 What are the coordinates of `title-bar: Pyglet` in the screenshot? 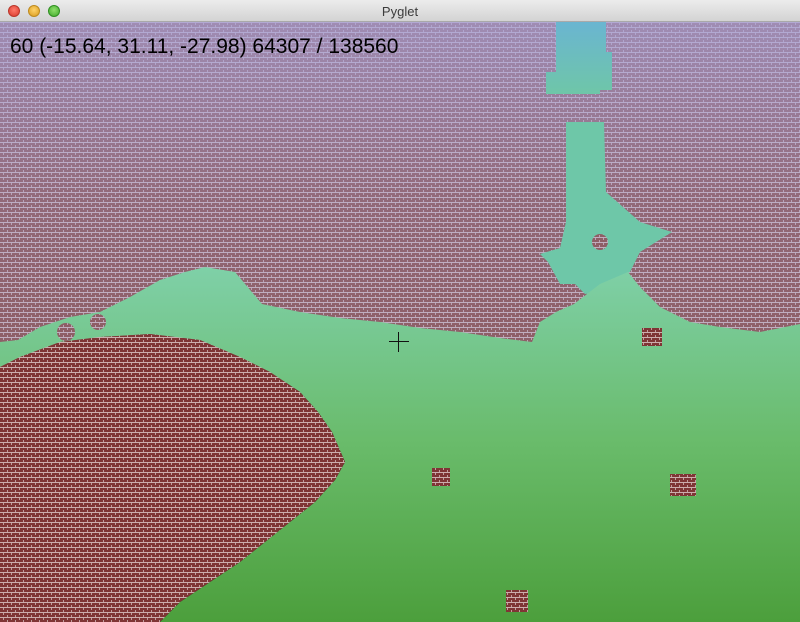 It's located at (400, 11).